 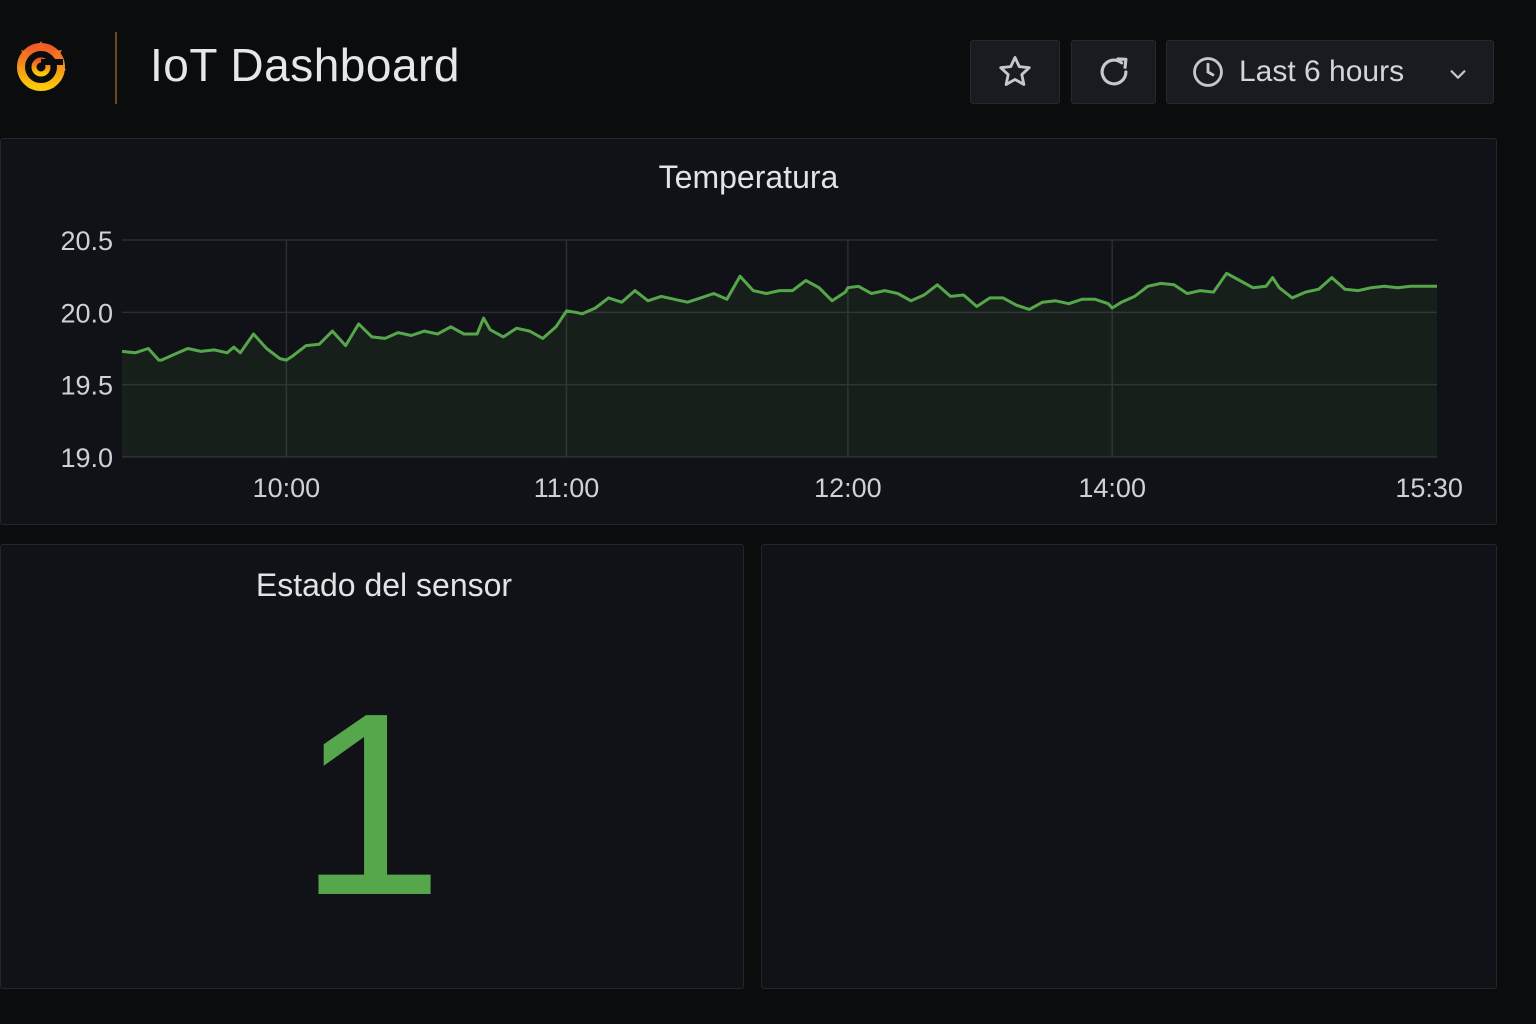 I want to click on y-tick-label: 19.5, so click(x=86, y=386).